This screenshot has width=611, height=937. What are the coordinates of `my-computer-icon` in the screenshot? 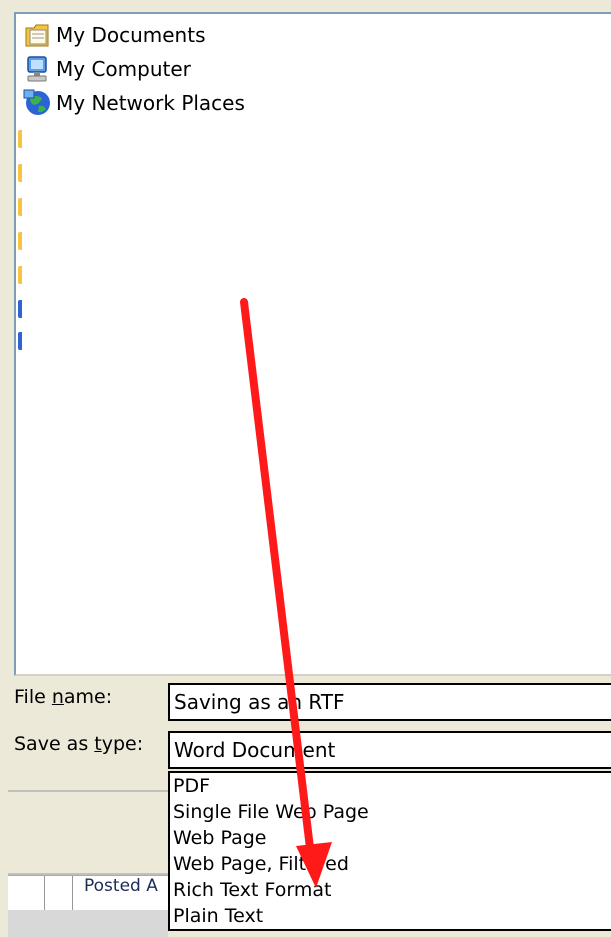 It's located at (38, 69).